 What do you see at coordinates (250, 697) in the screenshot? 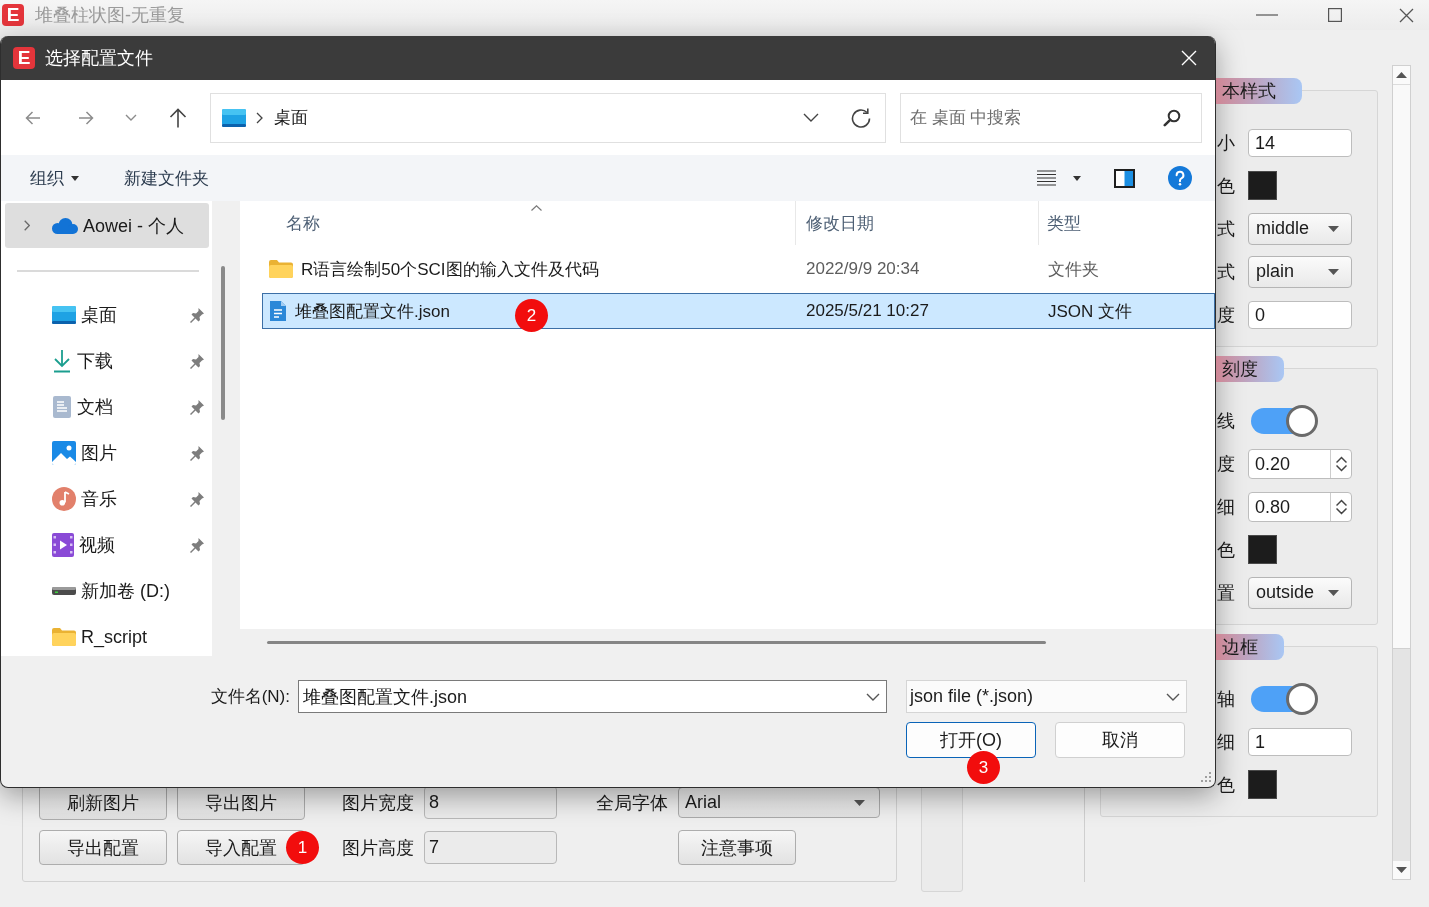
I see `field-label: 文件名(N):` at bounding box center [250, 697].